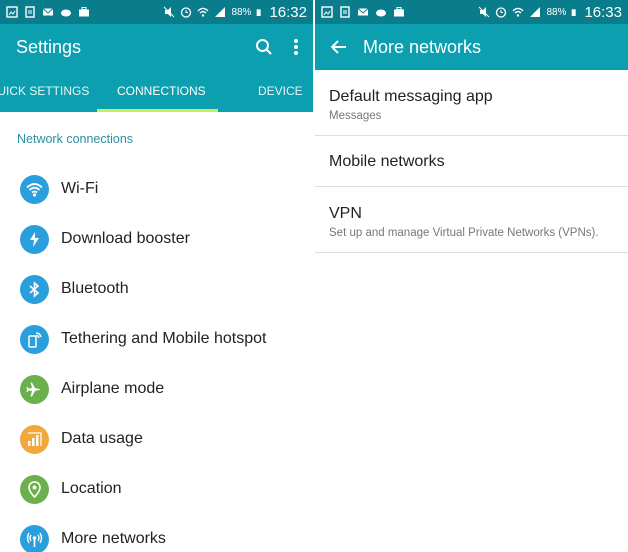  What do you see at coordinates (422, 46) in the screenshot?
I see `page-title: More networks` at bounding box center [422, 46].